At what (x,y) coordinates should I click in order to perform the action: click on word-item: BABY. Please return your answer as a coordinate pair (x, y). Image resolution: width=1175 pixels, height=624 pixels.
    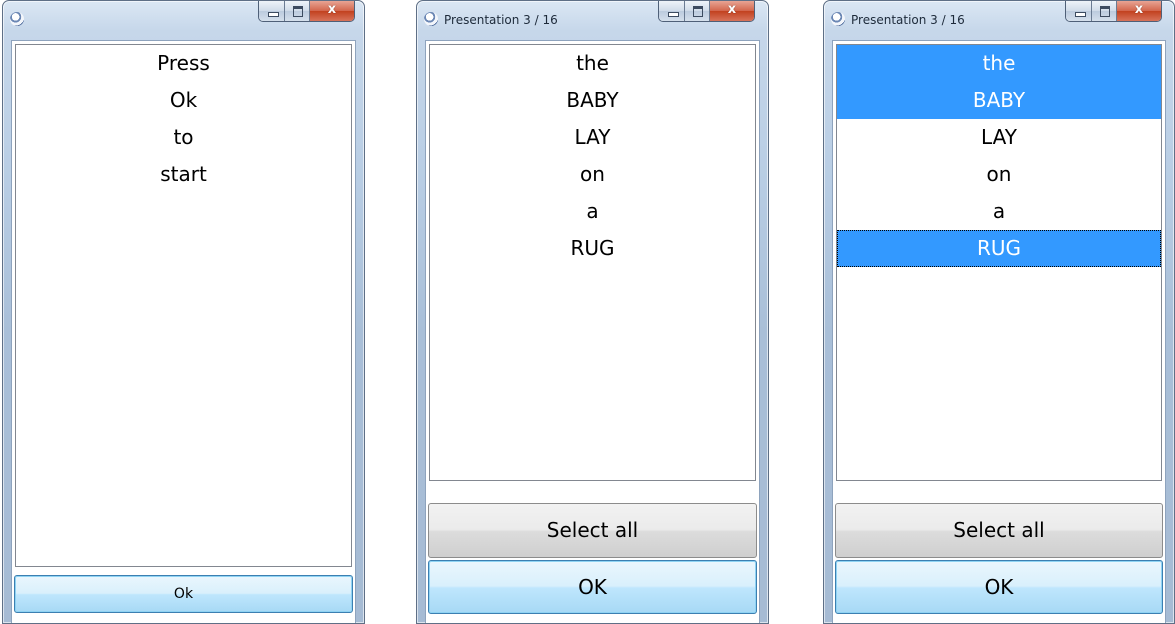
    Looking at the image, I should click on (592, 100).